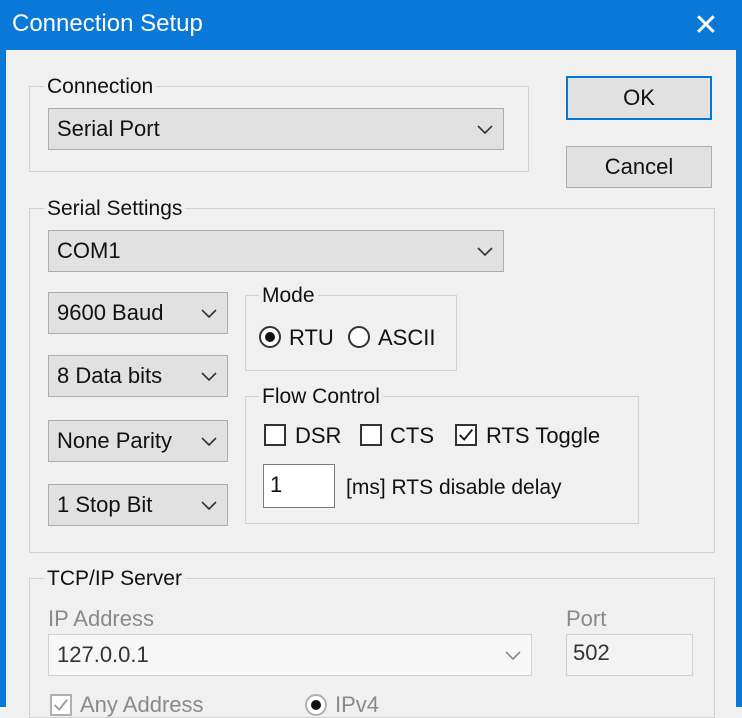 The image size is (742, 718). What do you see at coordinates (357, 705) in the screenshot?
I see `ipv4-label: IPv4` at bounding box center [357, 705].